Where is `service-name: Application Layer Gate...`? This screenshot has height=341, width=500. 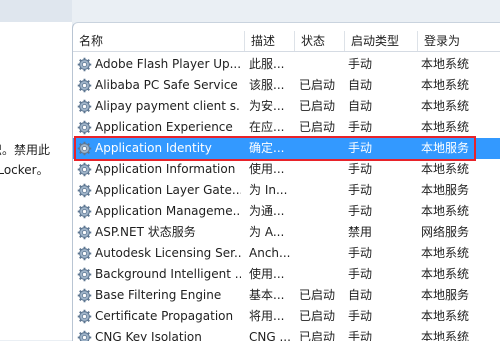 service-name: Application Layer Gate... is located at coordinates (168, 190).